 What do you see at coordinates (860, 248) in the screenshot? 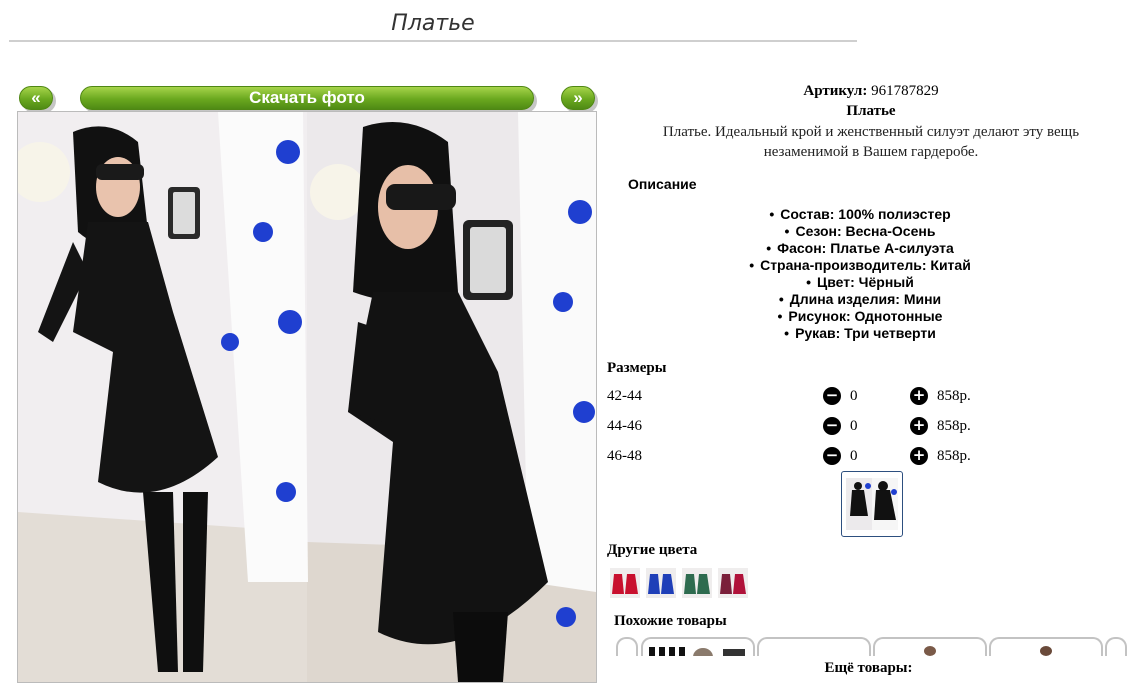
I see `property-item: Фасон: Платье А-силуэта` at bounding box center [860, 248].